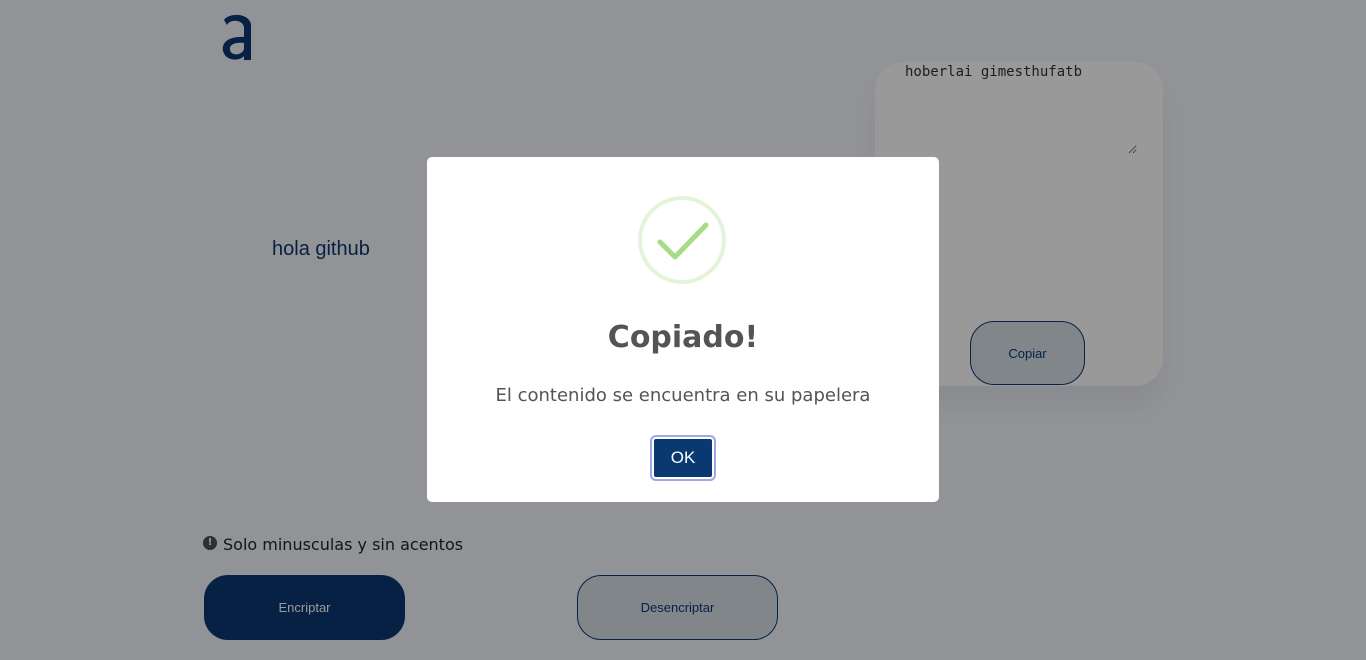 Image resolution: width=1366 pixels, height=660 pixels. Describe the element at coordinates (683, 337) in the screenshot. I see `dialog-title: Copiado!` at that location.